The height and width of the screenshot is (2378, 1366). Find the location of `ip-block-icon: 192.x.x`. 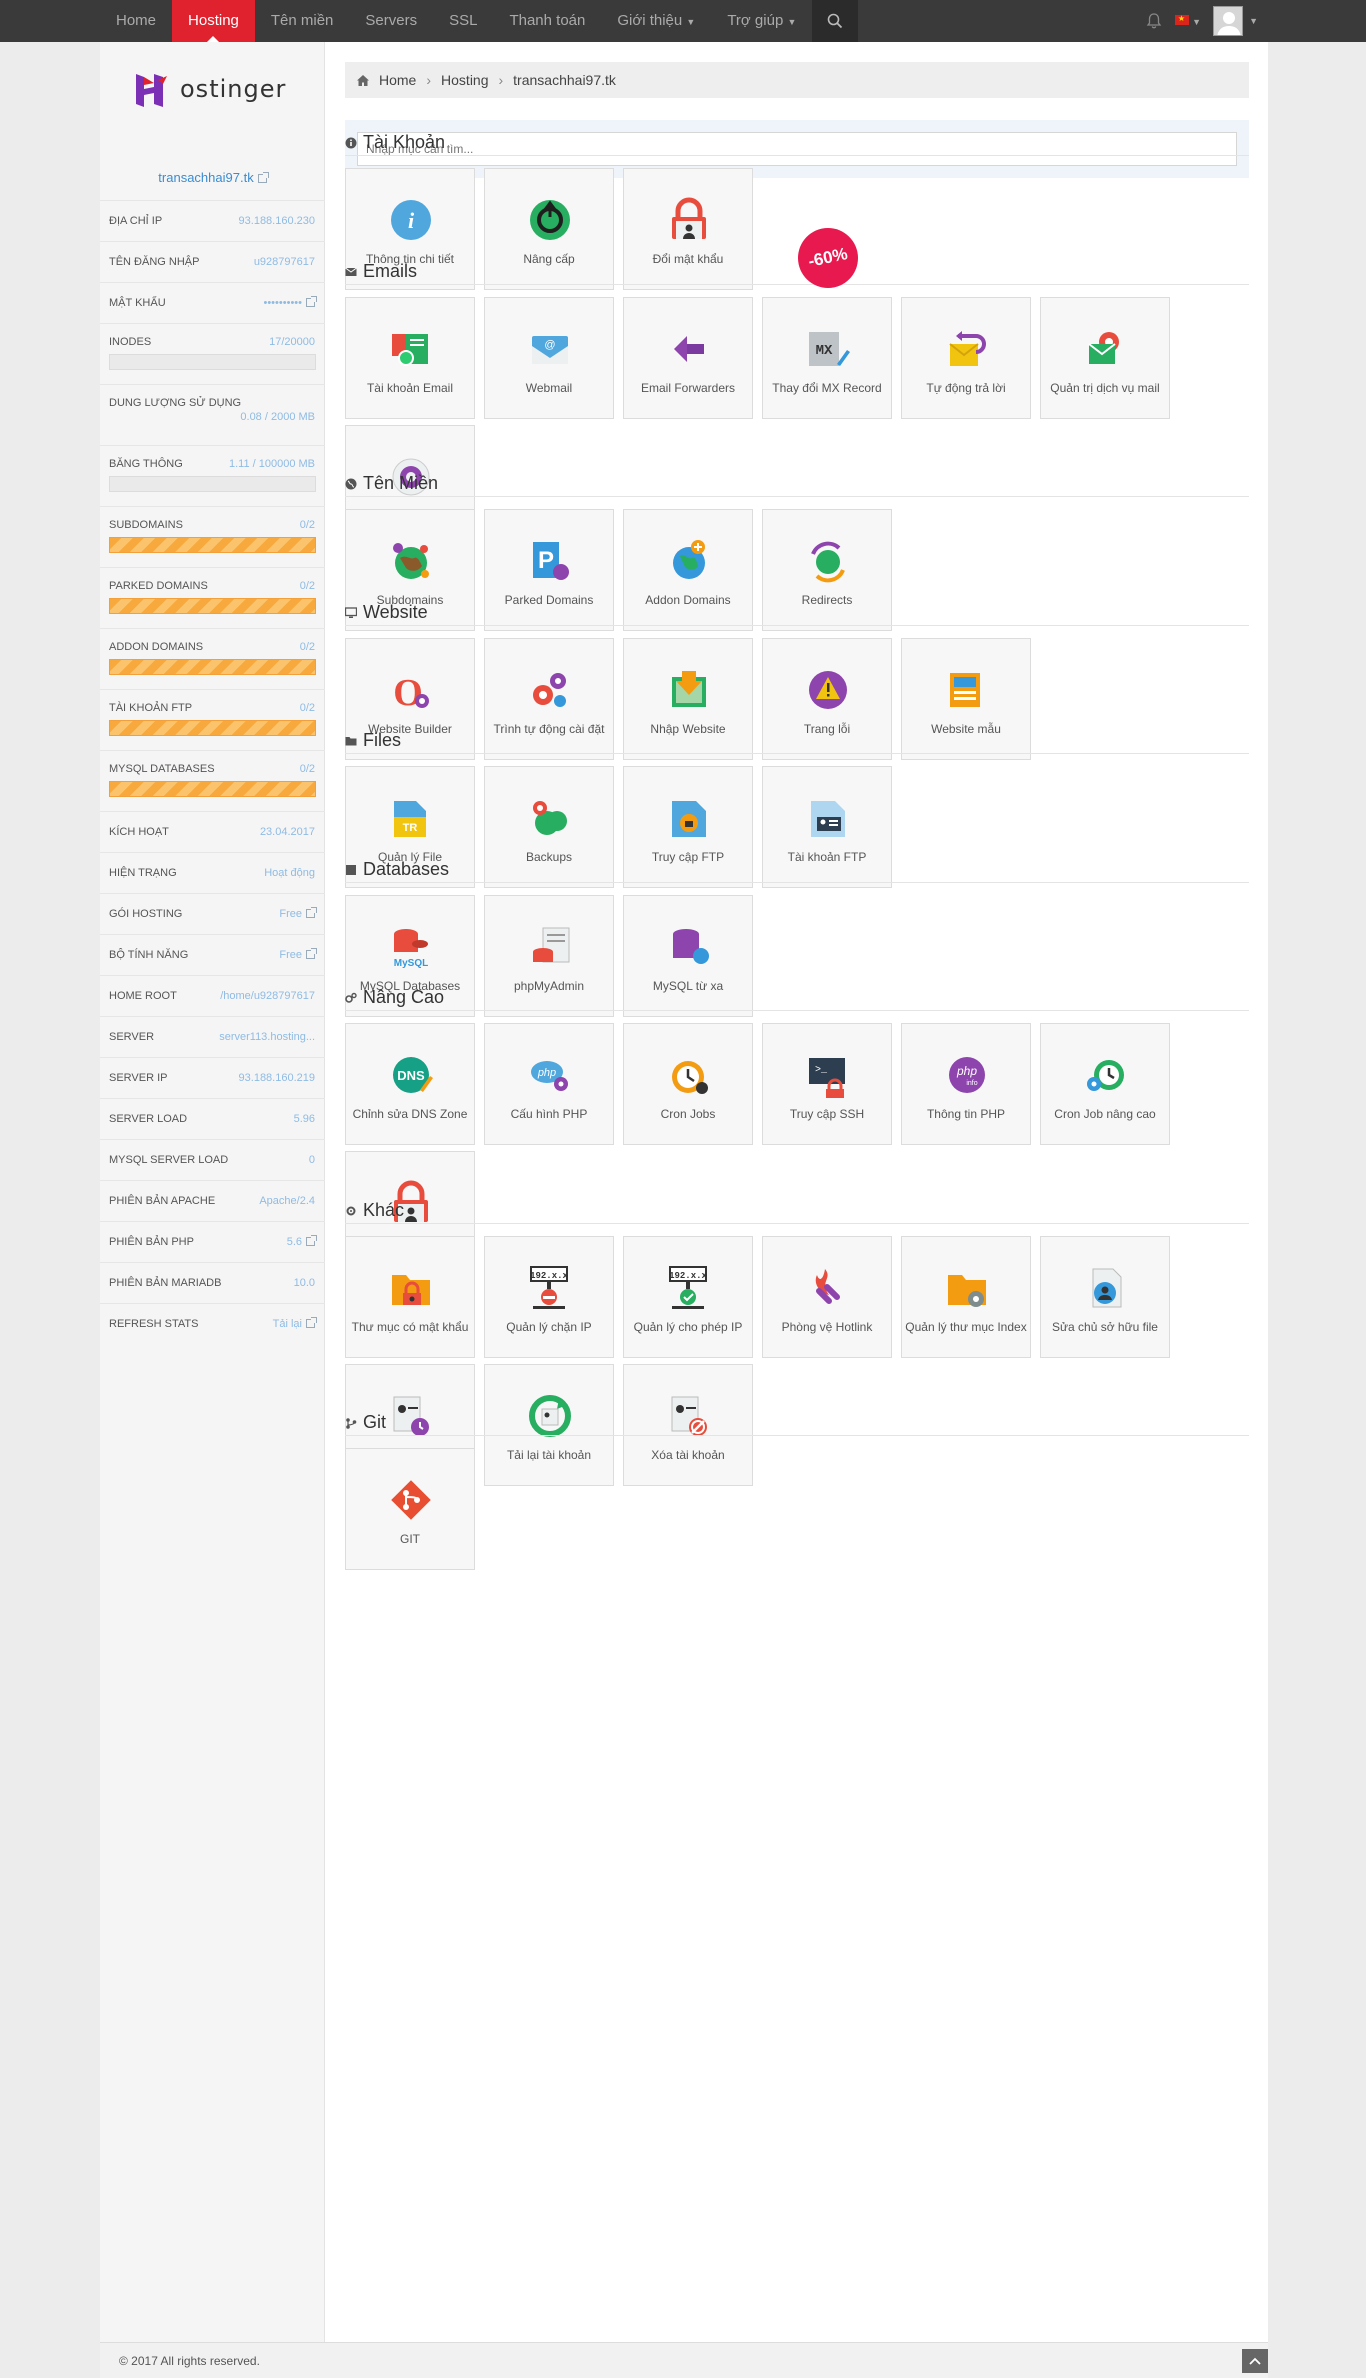

ip-block-icon: 192.x.x is located at coordinates (549, 1287).